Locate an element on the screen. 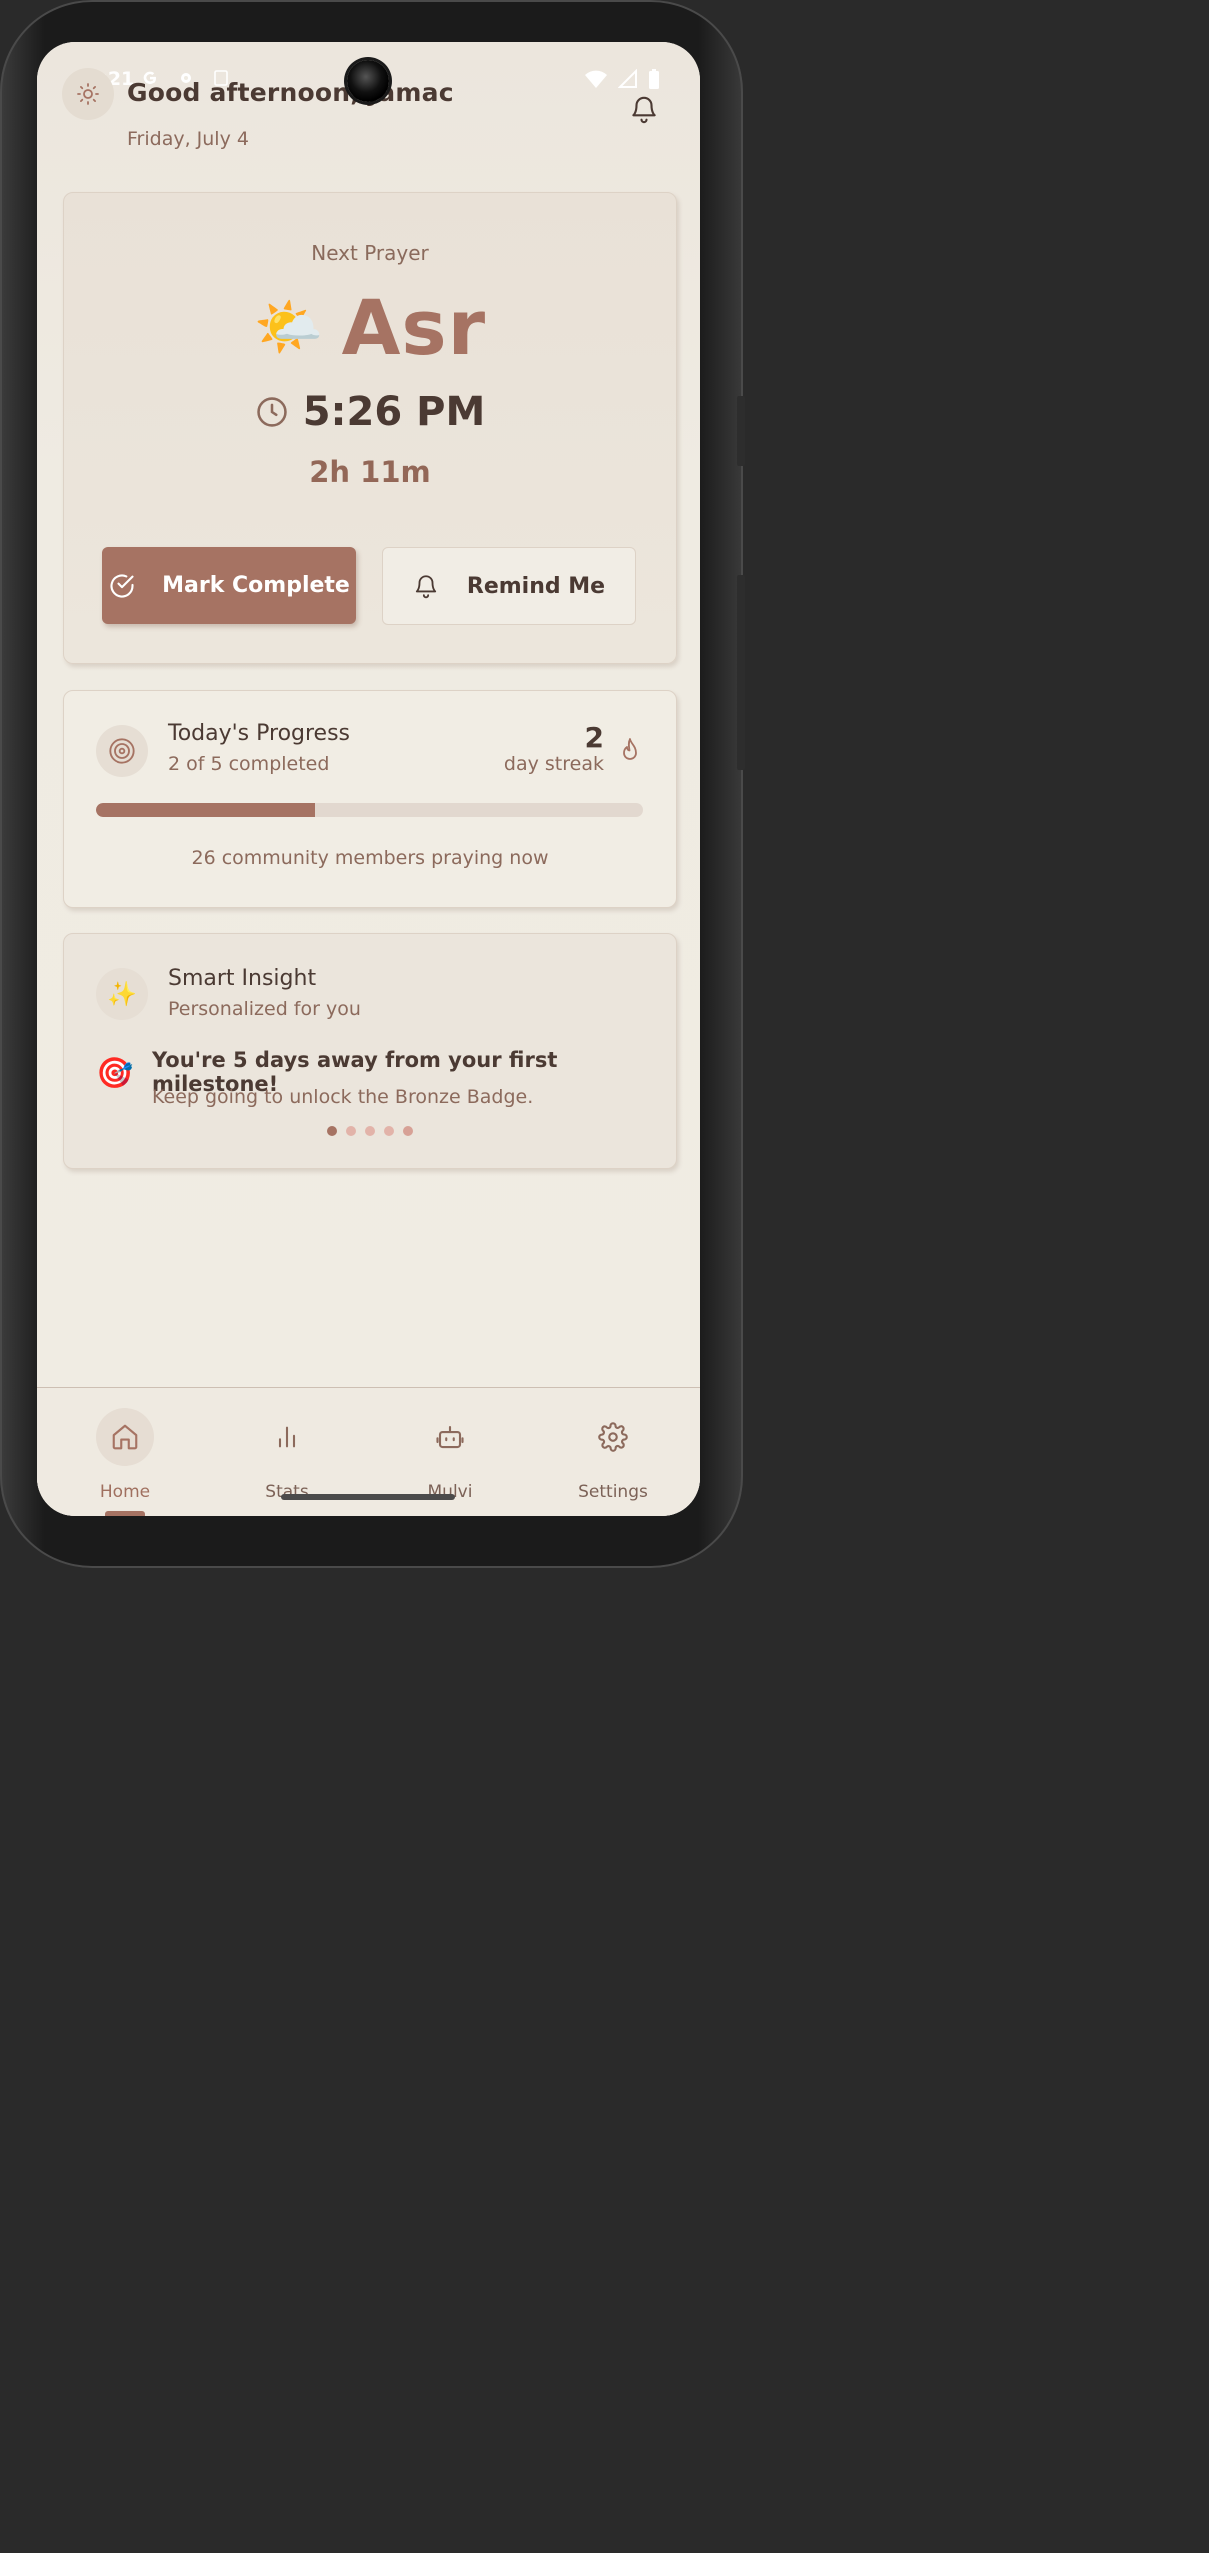  theme-toggle-button is located at coordinates (88, 94).